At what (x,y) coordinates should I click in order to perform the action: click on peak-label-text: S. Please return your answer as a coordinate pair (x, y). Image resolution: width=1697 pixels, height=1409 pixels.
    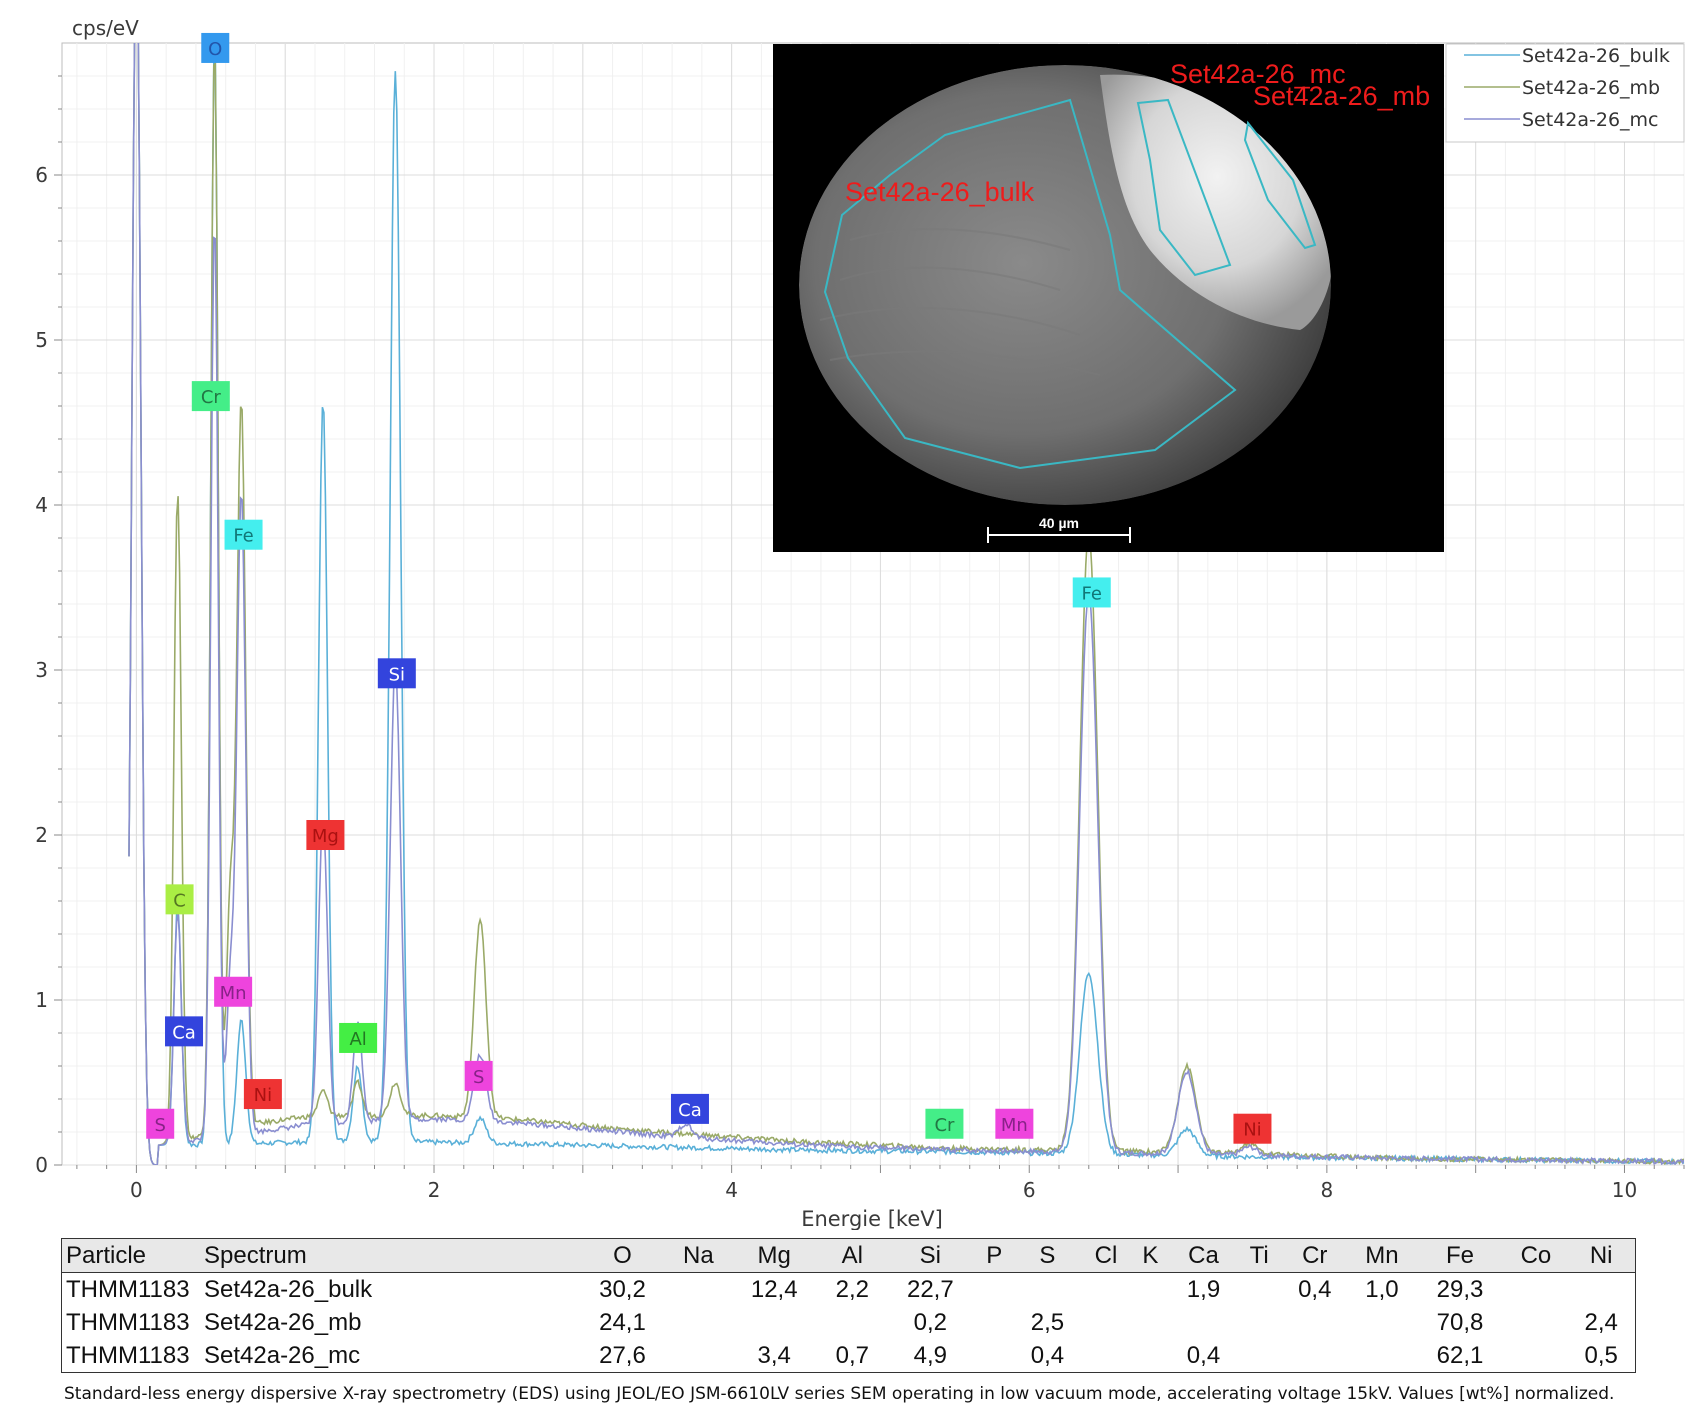
    Looking at the image, I should click on (159, 1125).